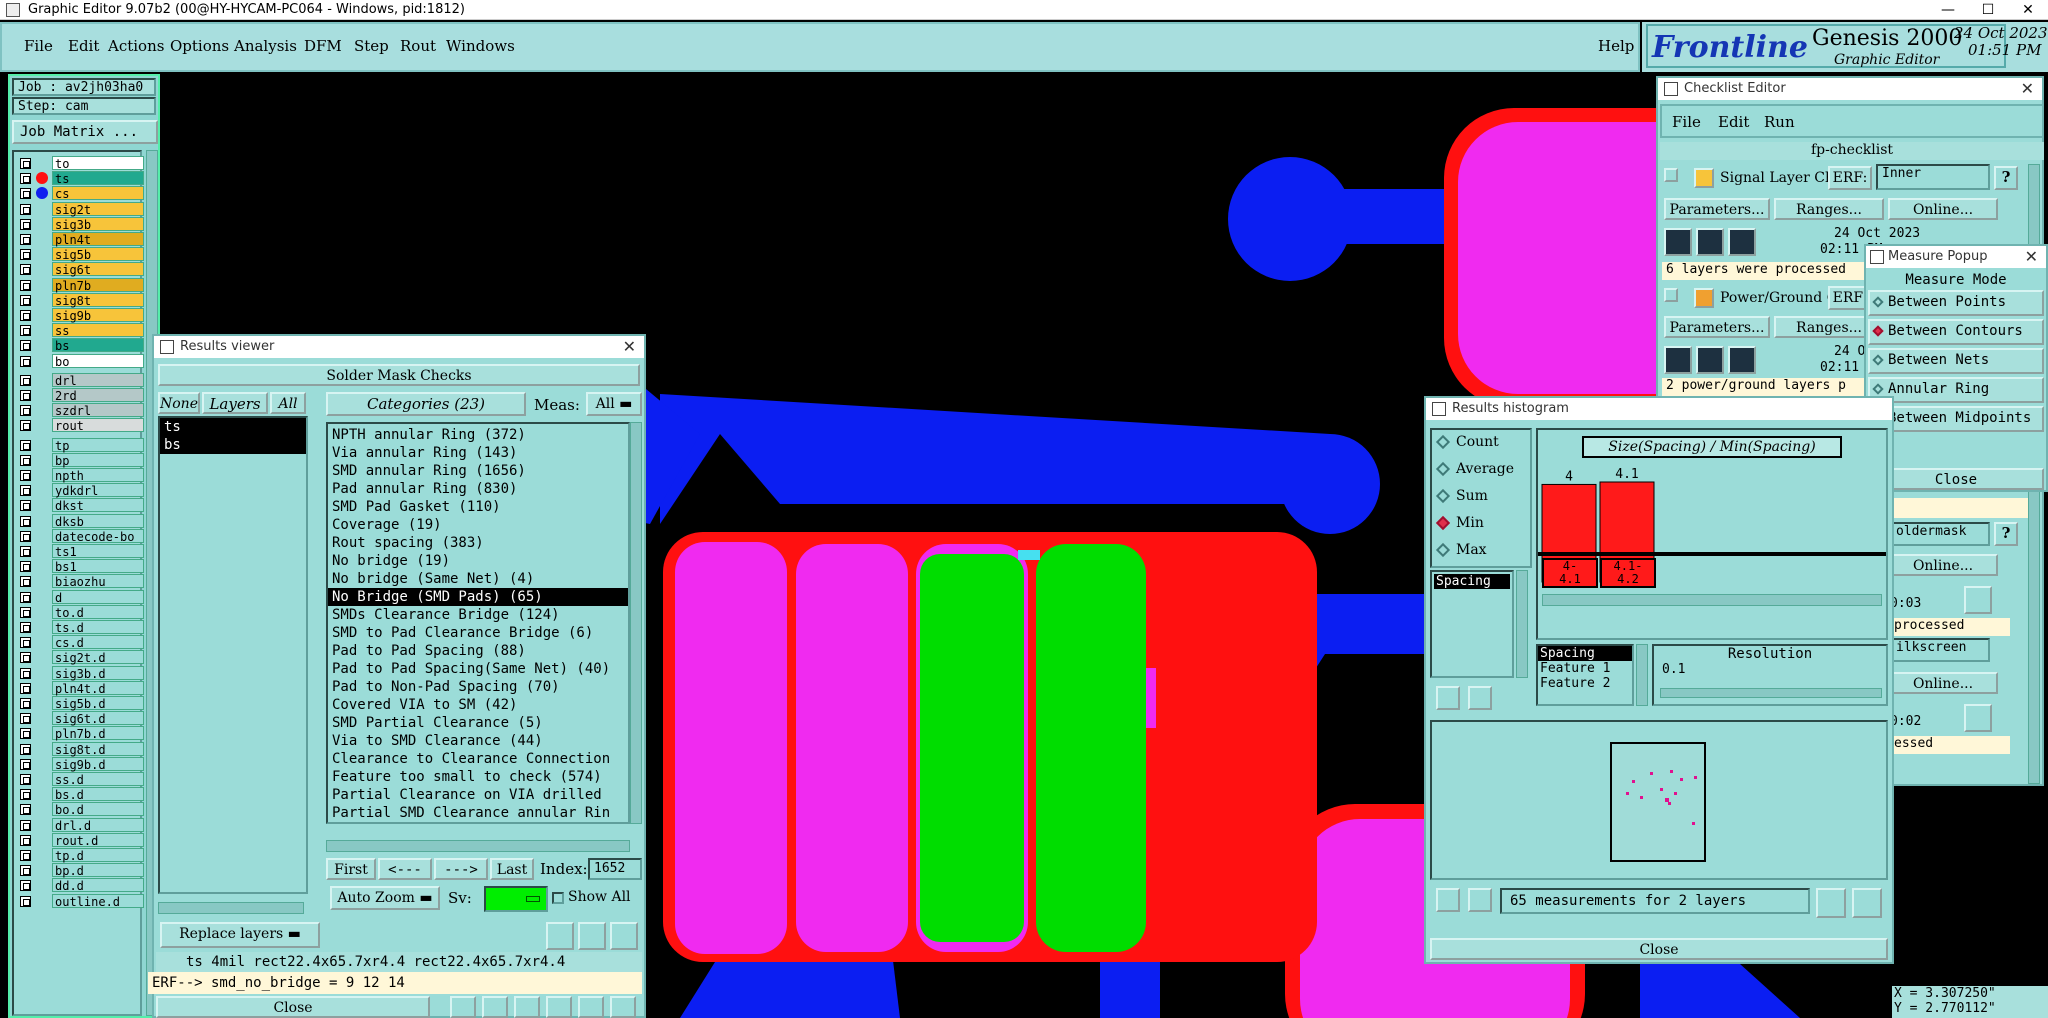 The image size is (2048, 1018). What do you see at coordinates (1585, 683) in the screenshot?
I see `field-feature2: Feature 2` at bounding box center [1585, 683].